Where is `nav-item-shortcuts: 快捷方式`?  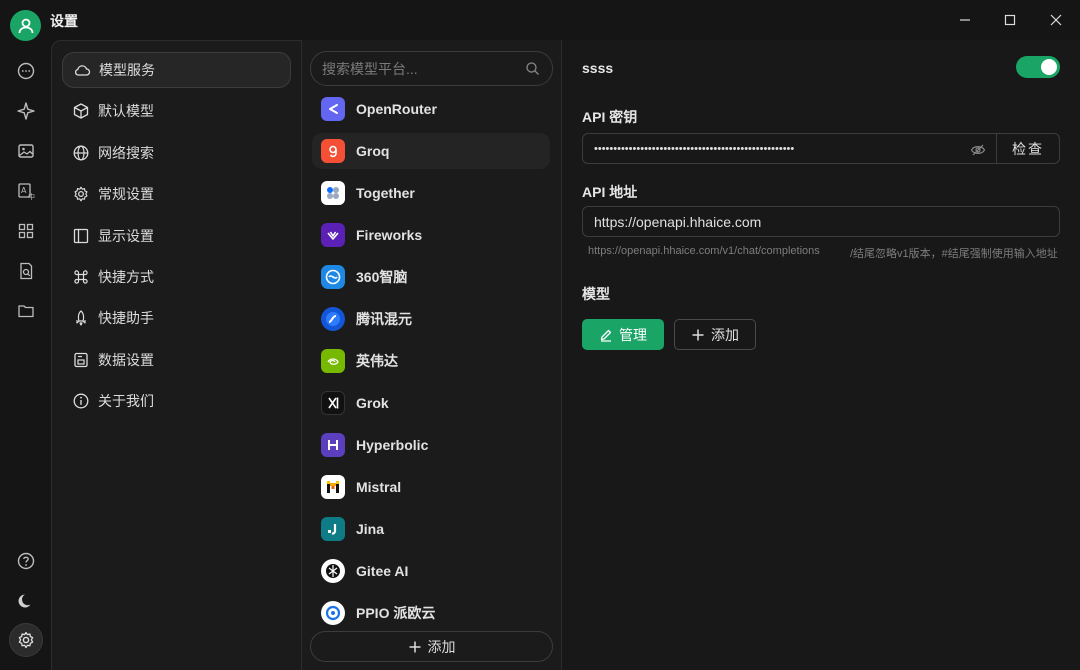
nav-item-shortcuts: 快捷方式 is located at coordinates (176, 277).